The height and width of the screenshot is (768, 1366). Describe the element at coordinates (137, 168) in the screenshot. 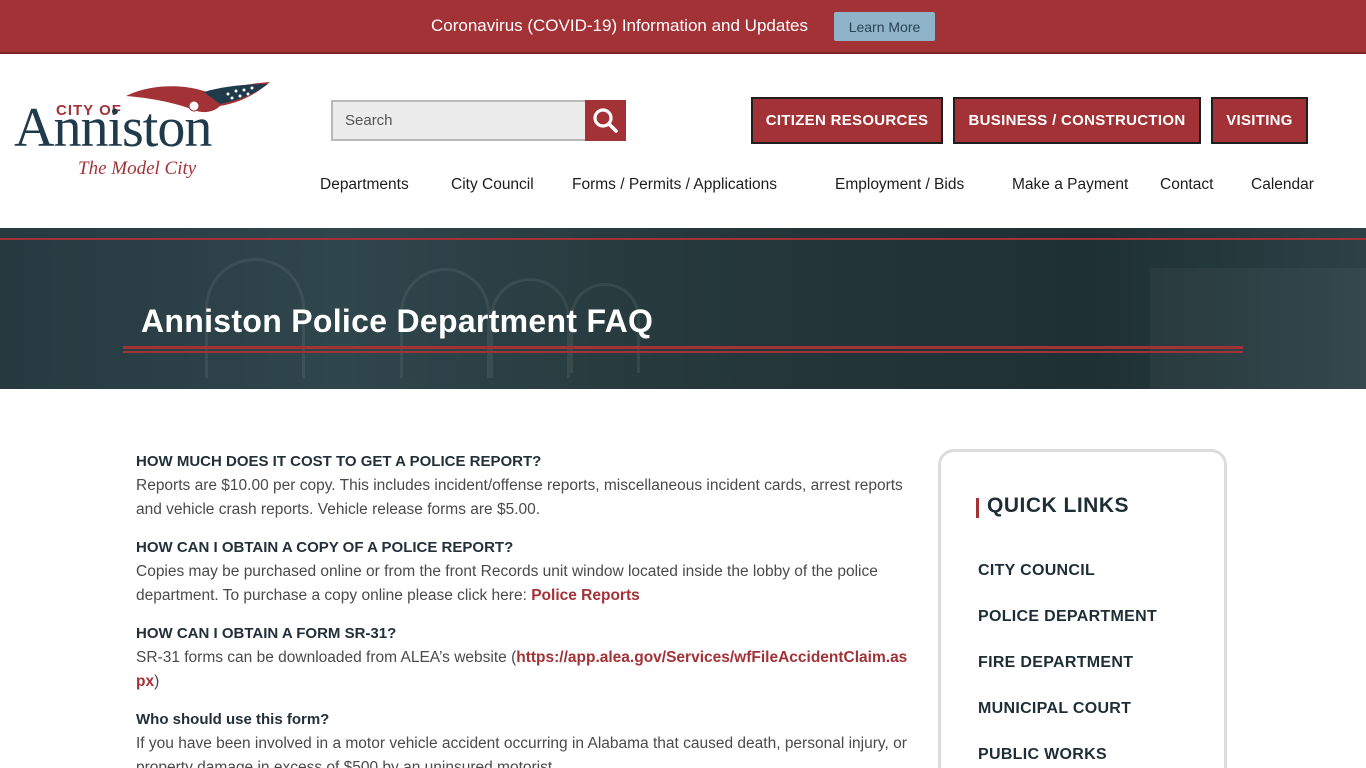

I see `logo-tagline: The Model City` at that location.